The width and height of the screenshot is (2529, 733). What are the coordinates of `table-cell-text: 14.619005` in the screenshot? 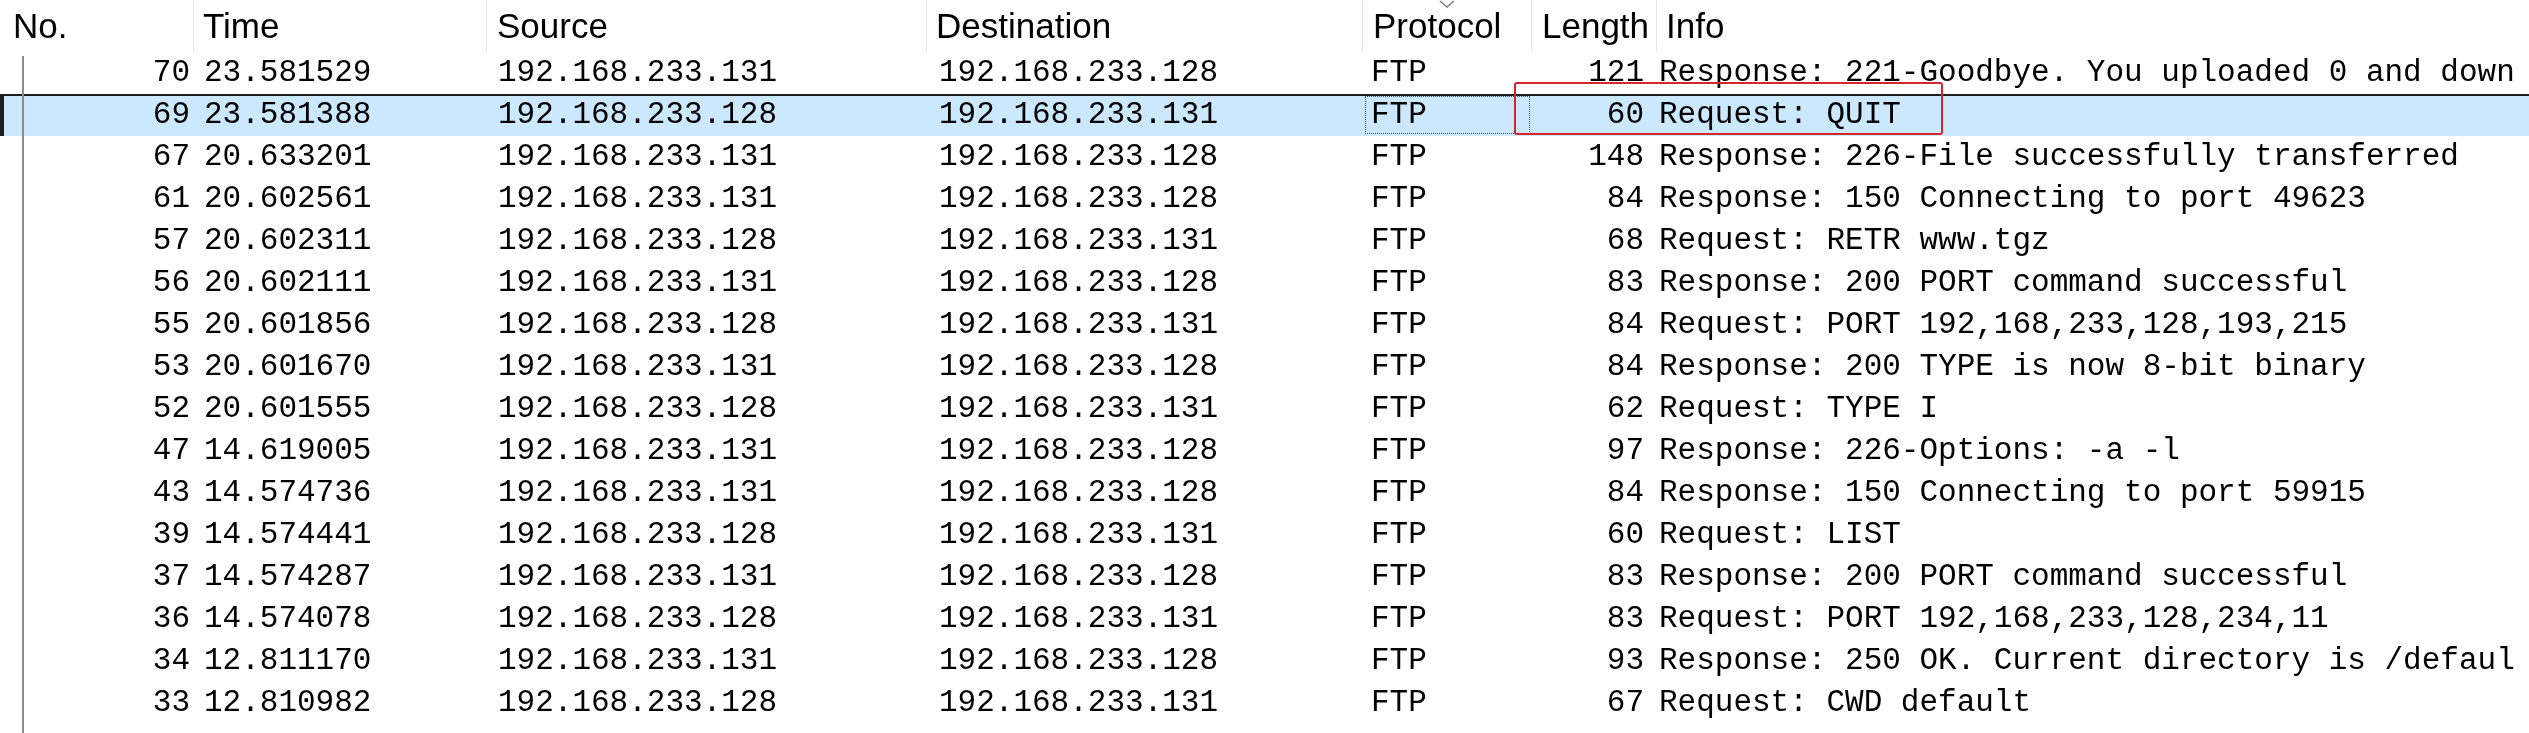 It's located at (288, 451).